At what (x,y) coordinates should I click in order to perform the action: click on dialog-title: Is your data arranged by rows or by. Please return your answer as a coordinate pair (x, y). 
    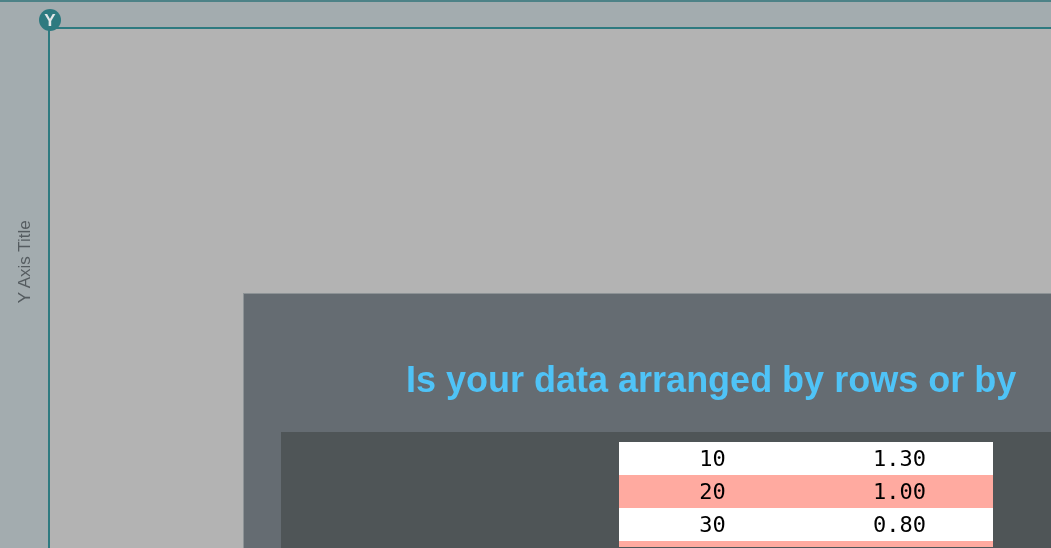
    Looking at the image, I should click on (711, 379).